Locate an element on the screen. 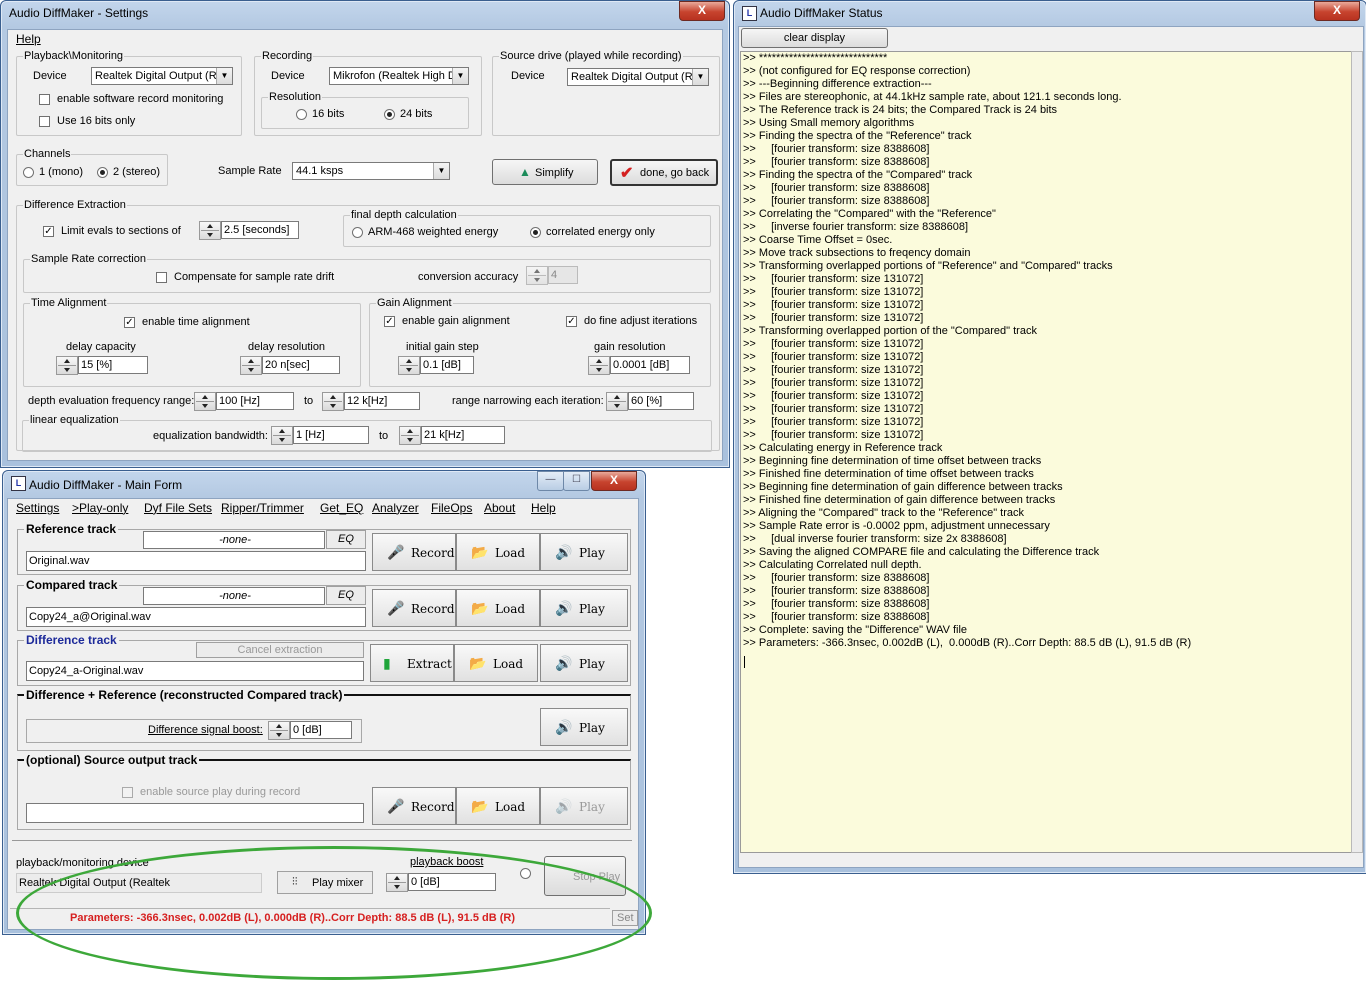  initial-gain-step-input: 0.1 [dB] is located at coordinates (447, 365).